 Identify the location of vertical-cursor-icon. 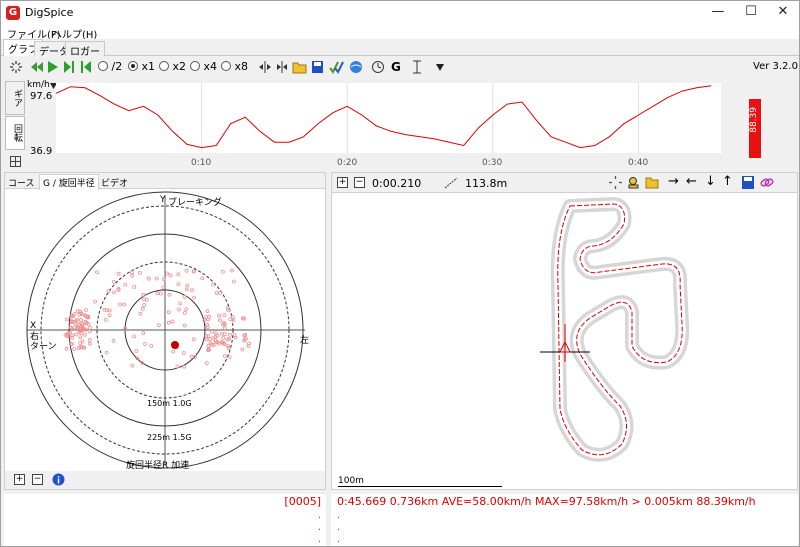
(417, 67).